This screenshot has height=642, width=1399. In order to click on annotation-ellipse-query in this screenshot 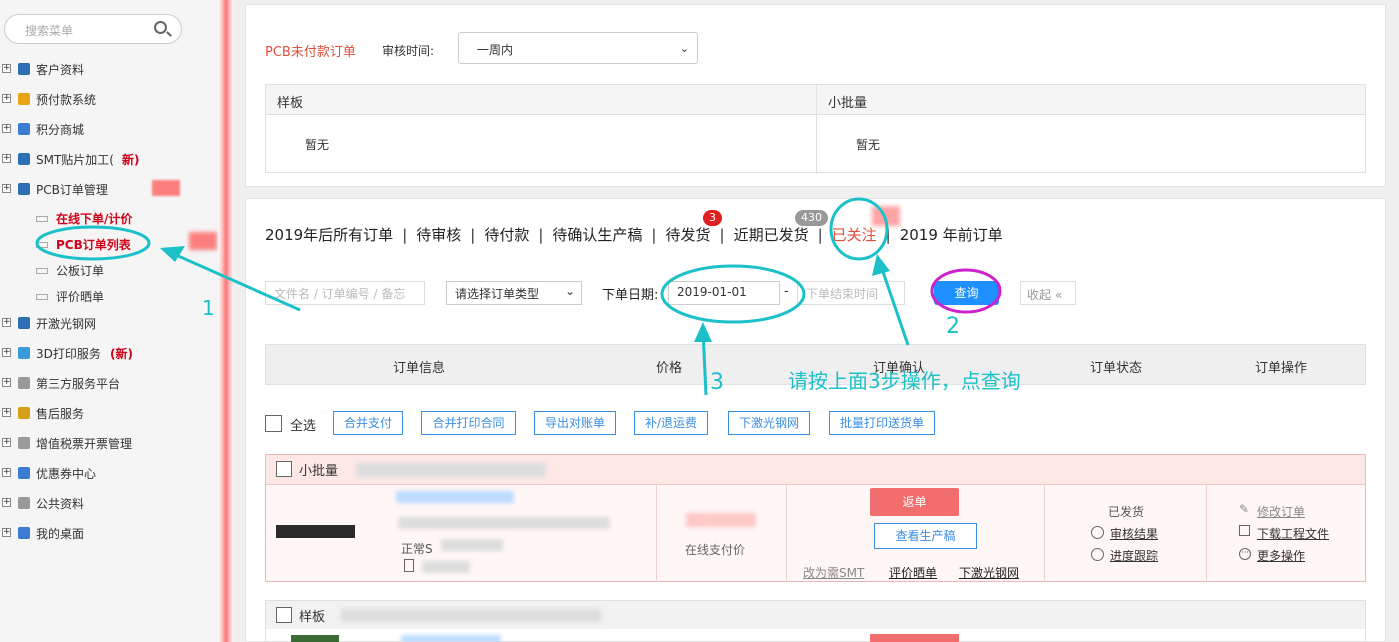, I will do `click(966, 291)`.